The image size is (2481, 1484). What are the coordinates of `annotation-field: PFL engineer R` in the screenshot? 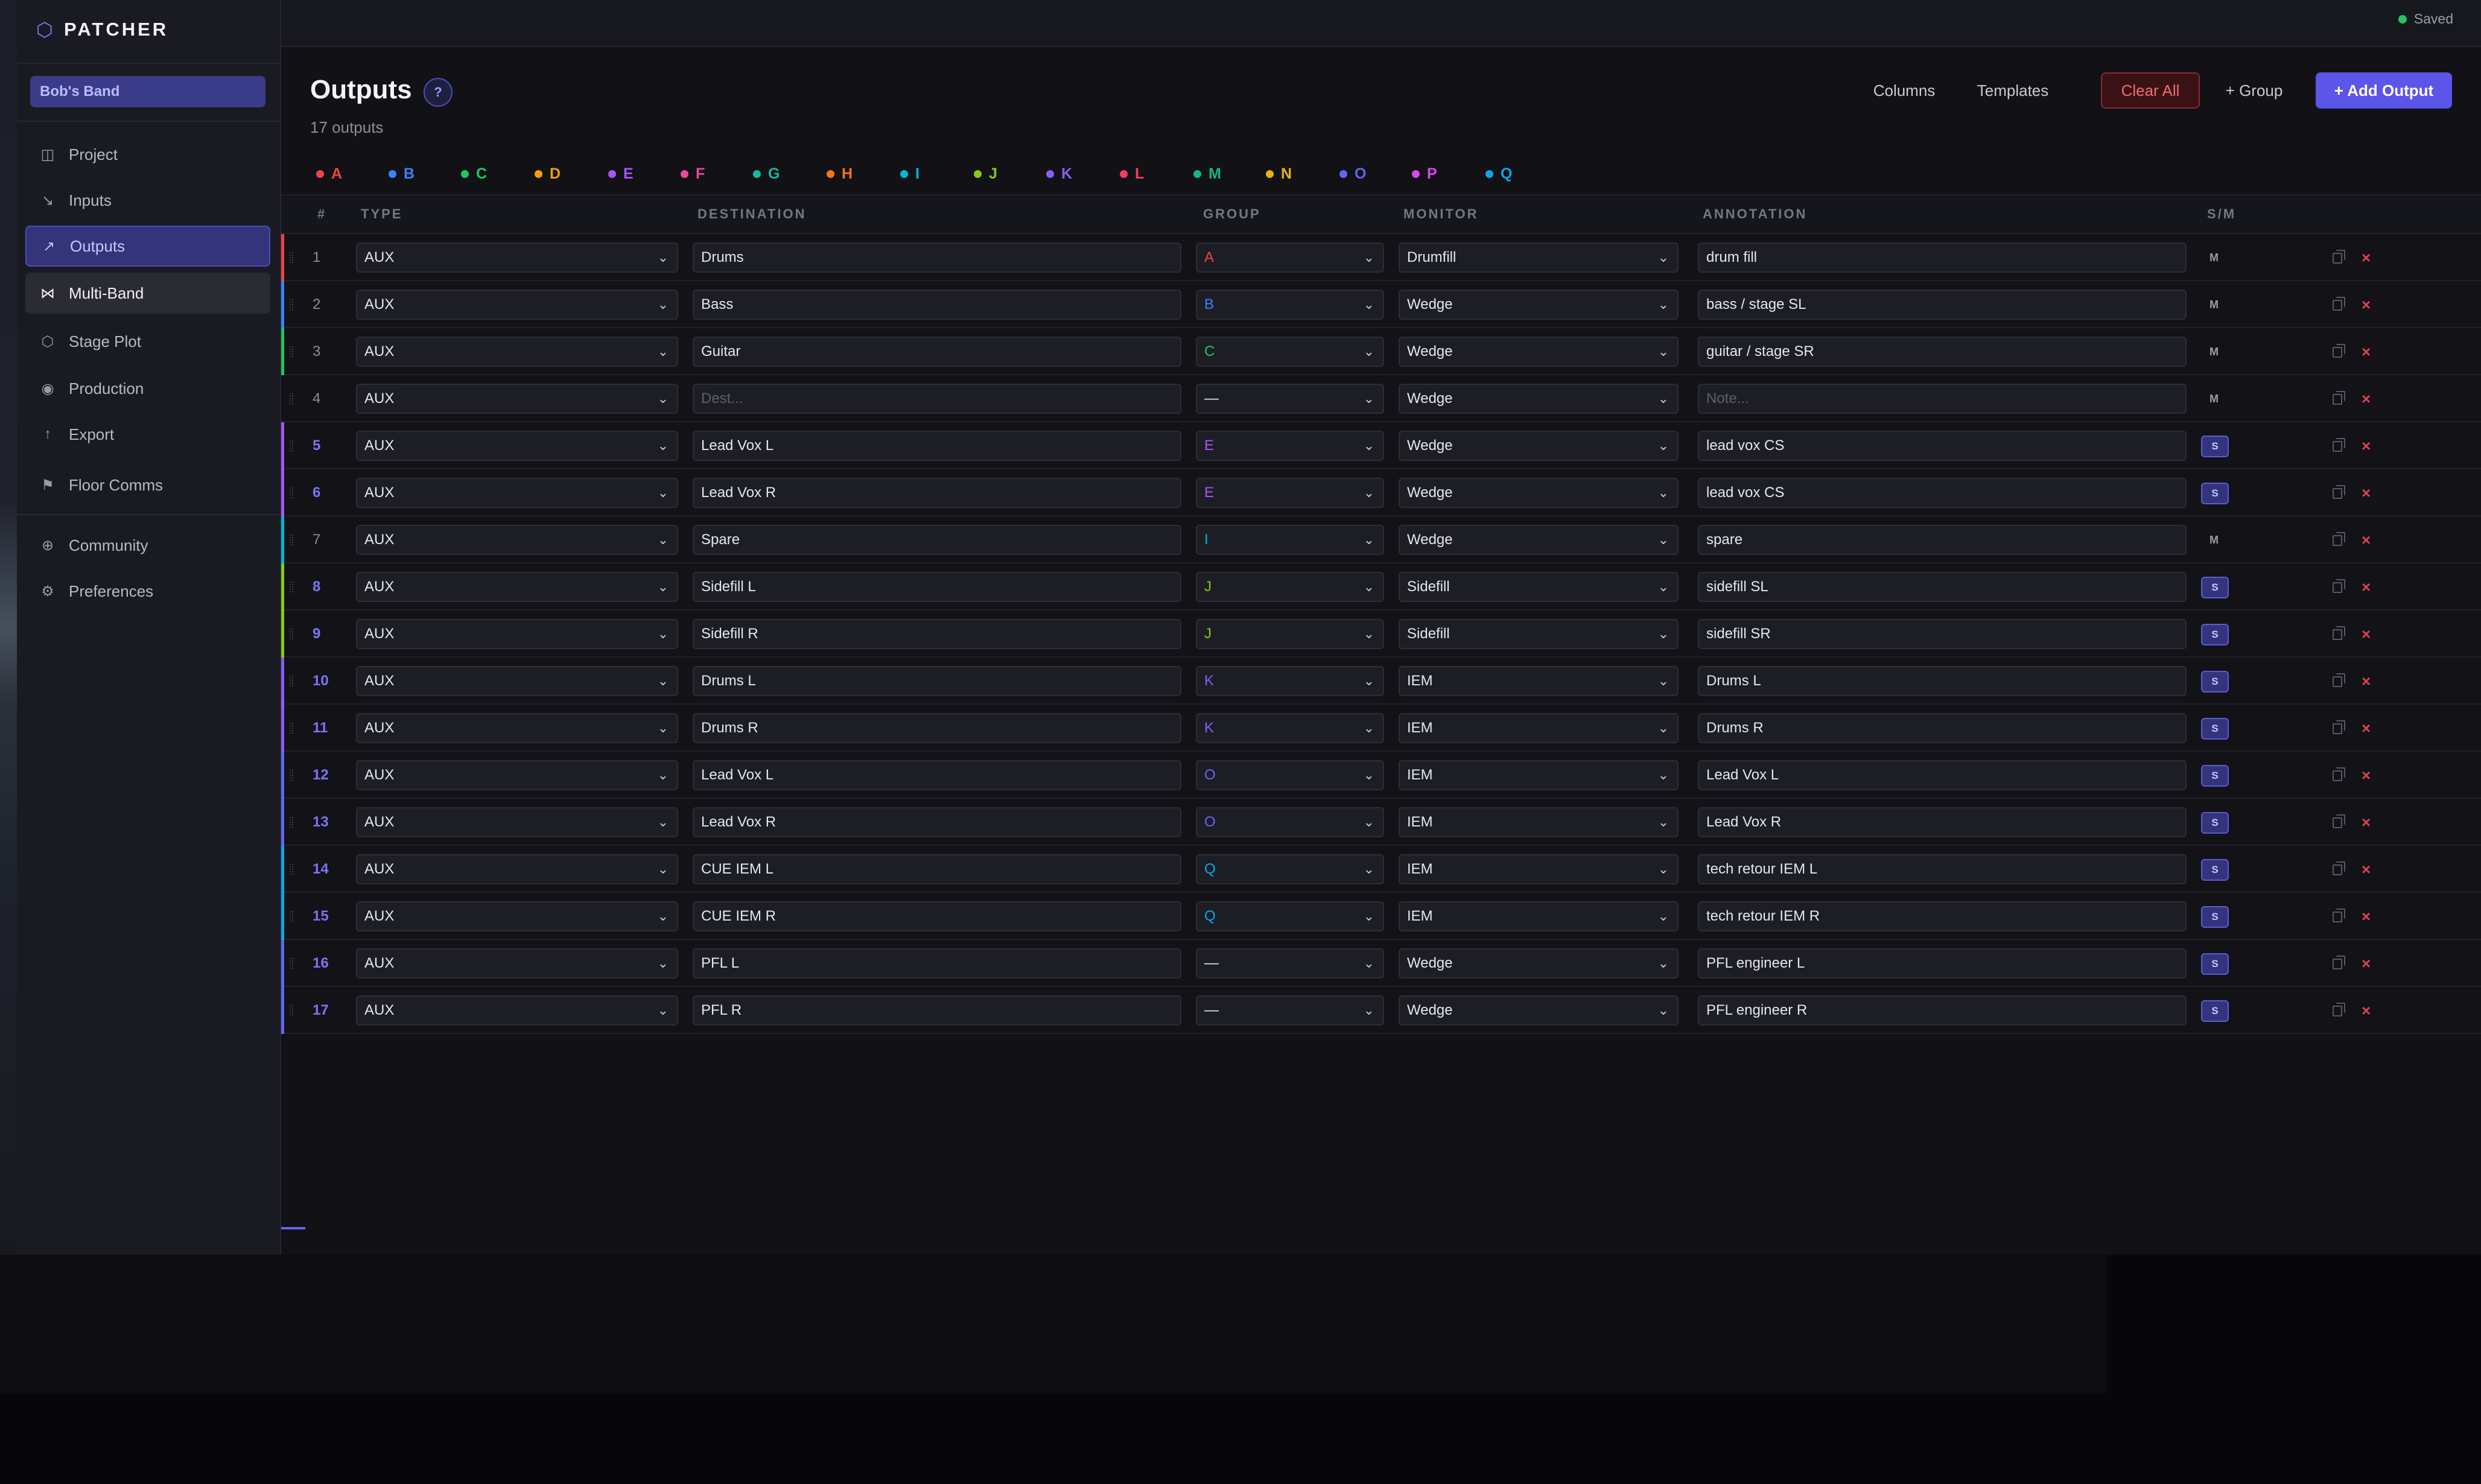 It's located at (1942, 1010).